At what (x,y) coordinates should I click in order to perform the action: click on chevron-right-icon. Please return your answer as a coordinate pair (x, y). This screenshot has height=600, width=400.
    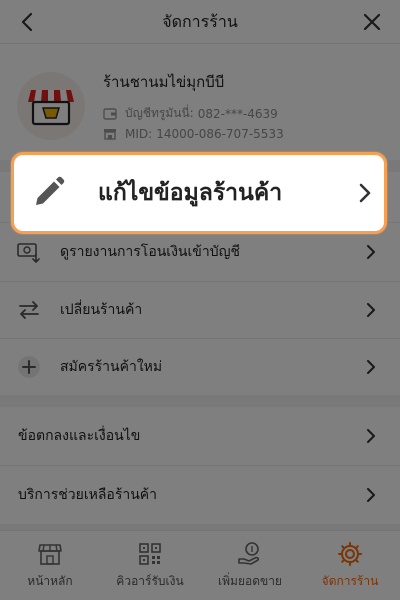
    Looking at the image, I should click on (365, 193).